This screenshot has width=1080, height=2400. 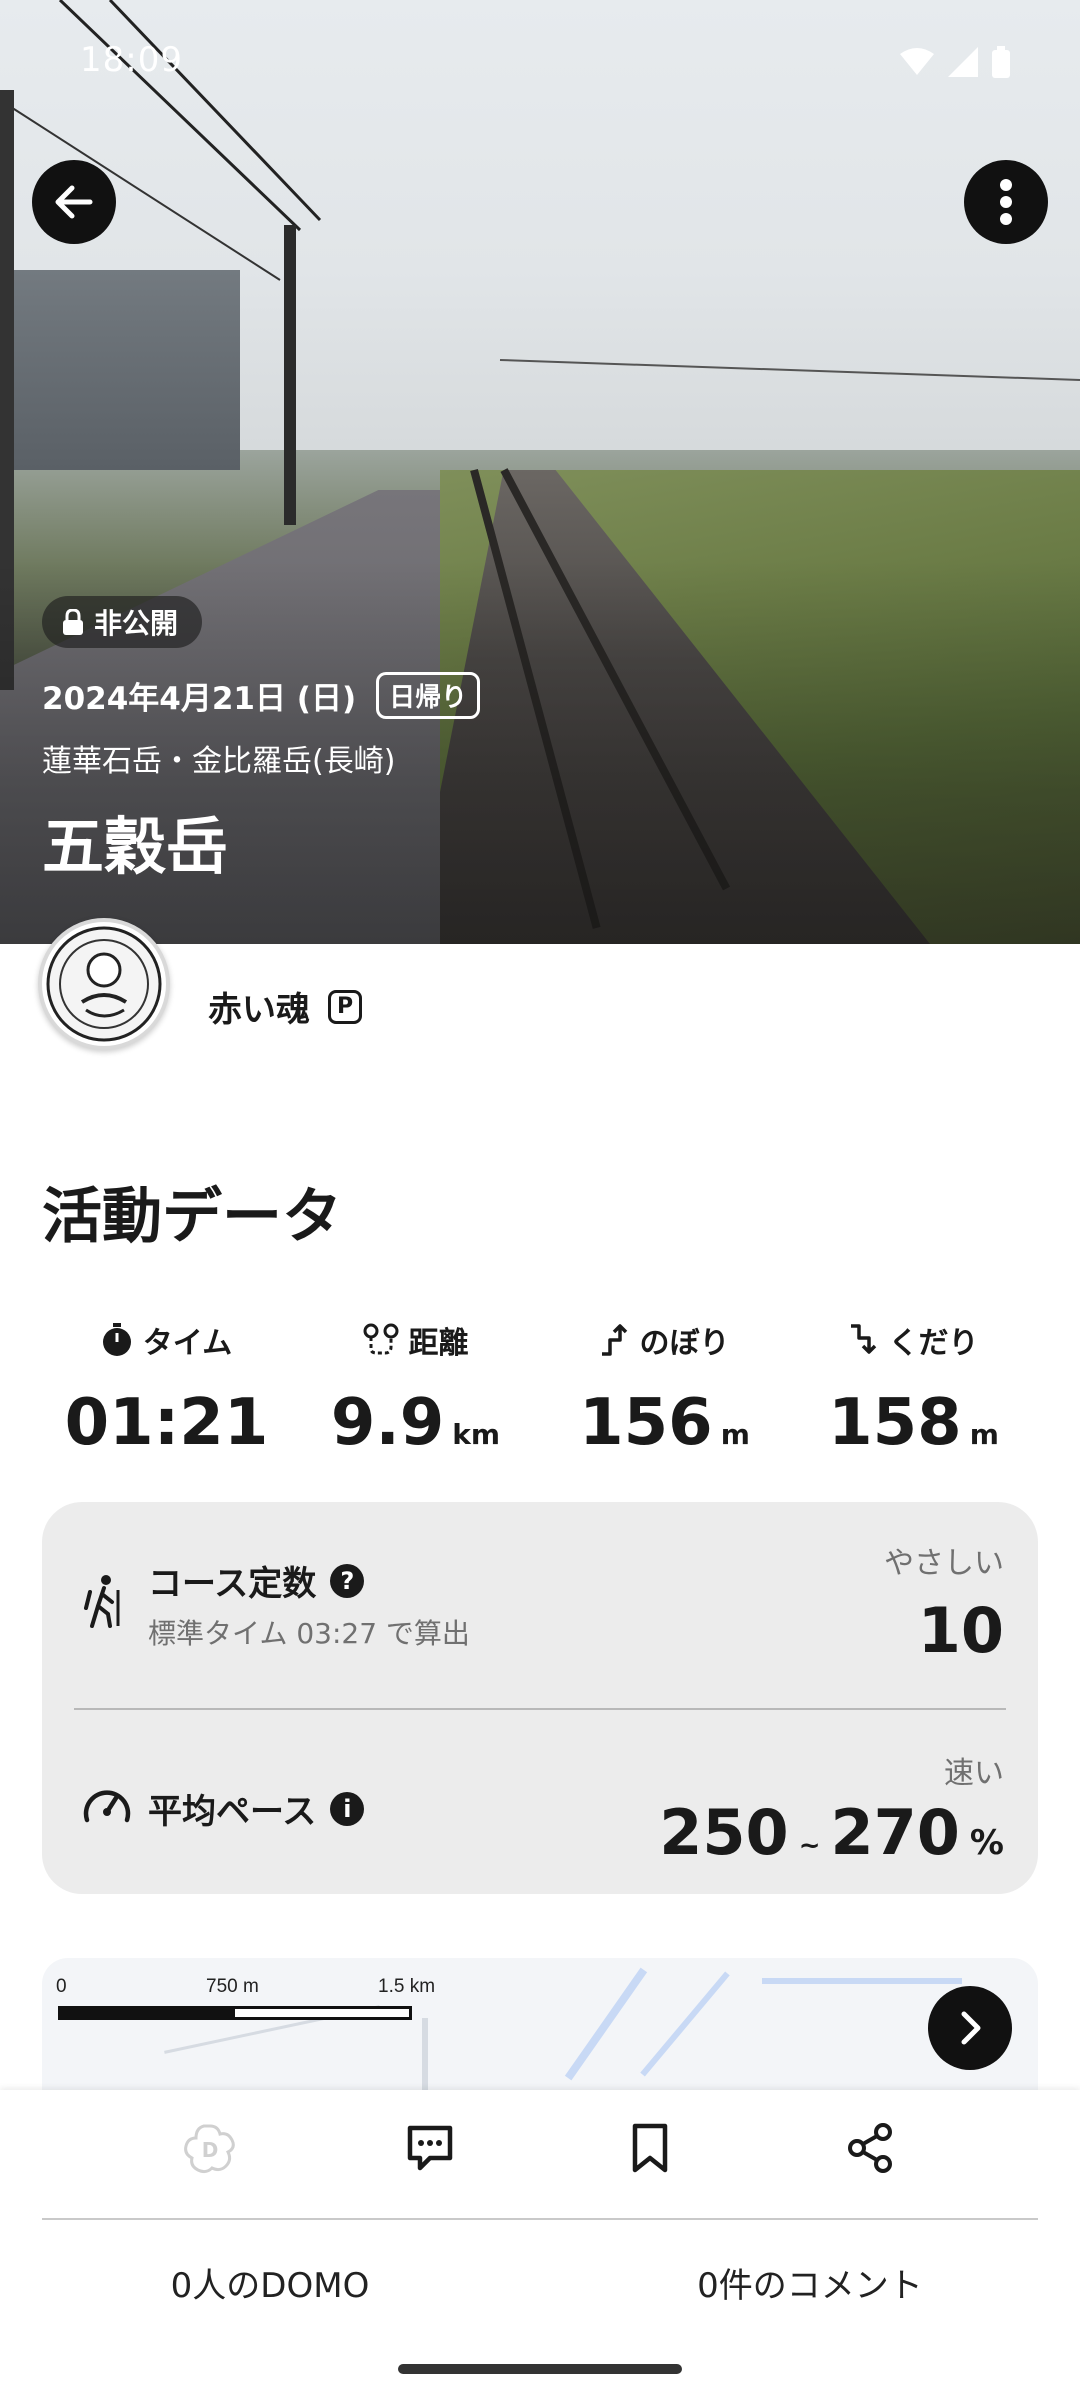 What do you see at coordinates (347, 1580) in the screenshot?
I see `help-icon: ?` at bounding box center [347, 1580].